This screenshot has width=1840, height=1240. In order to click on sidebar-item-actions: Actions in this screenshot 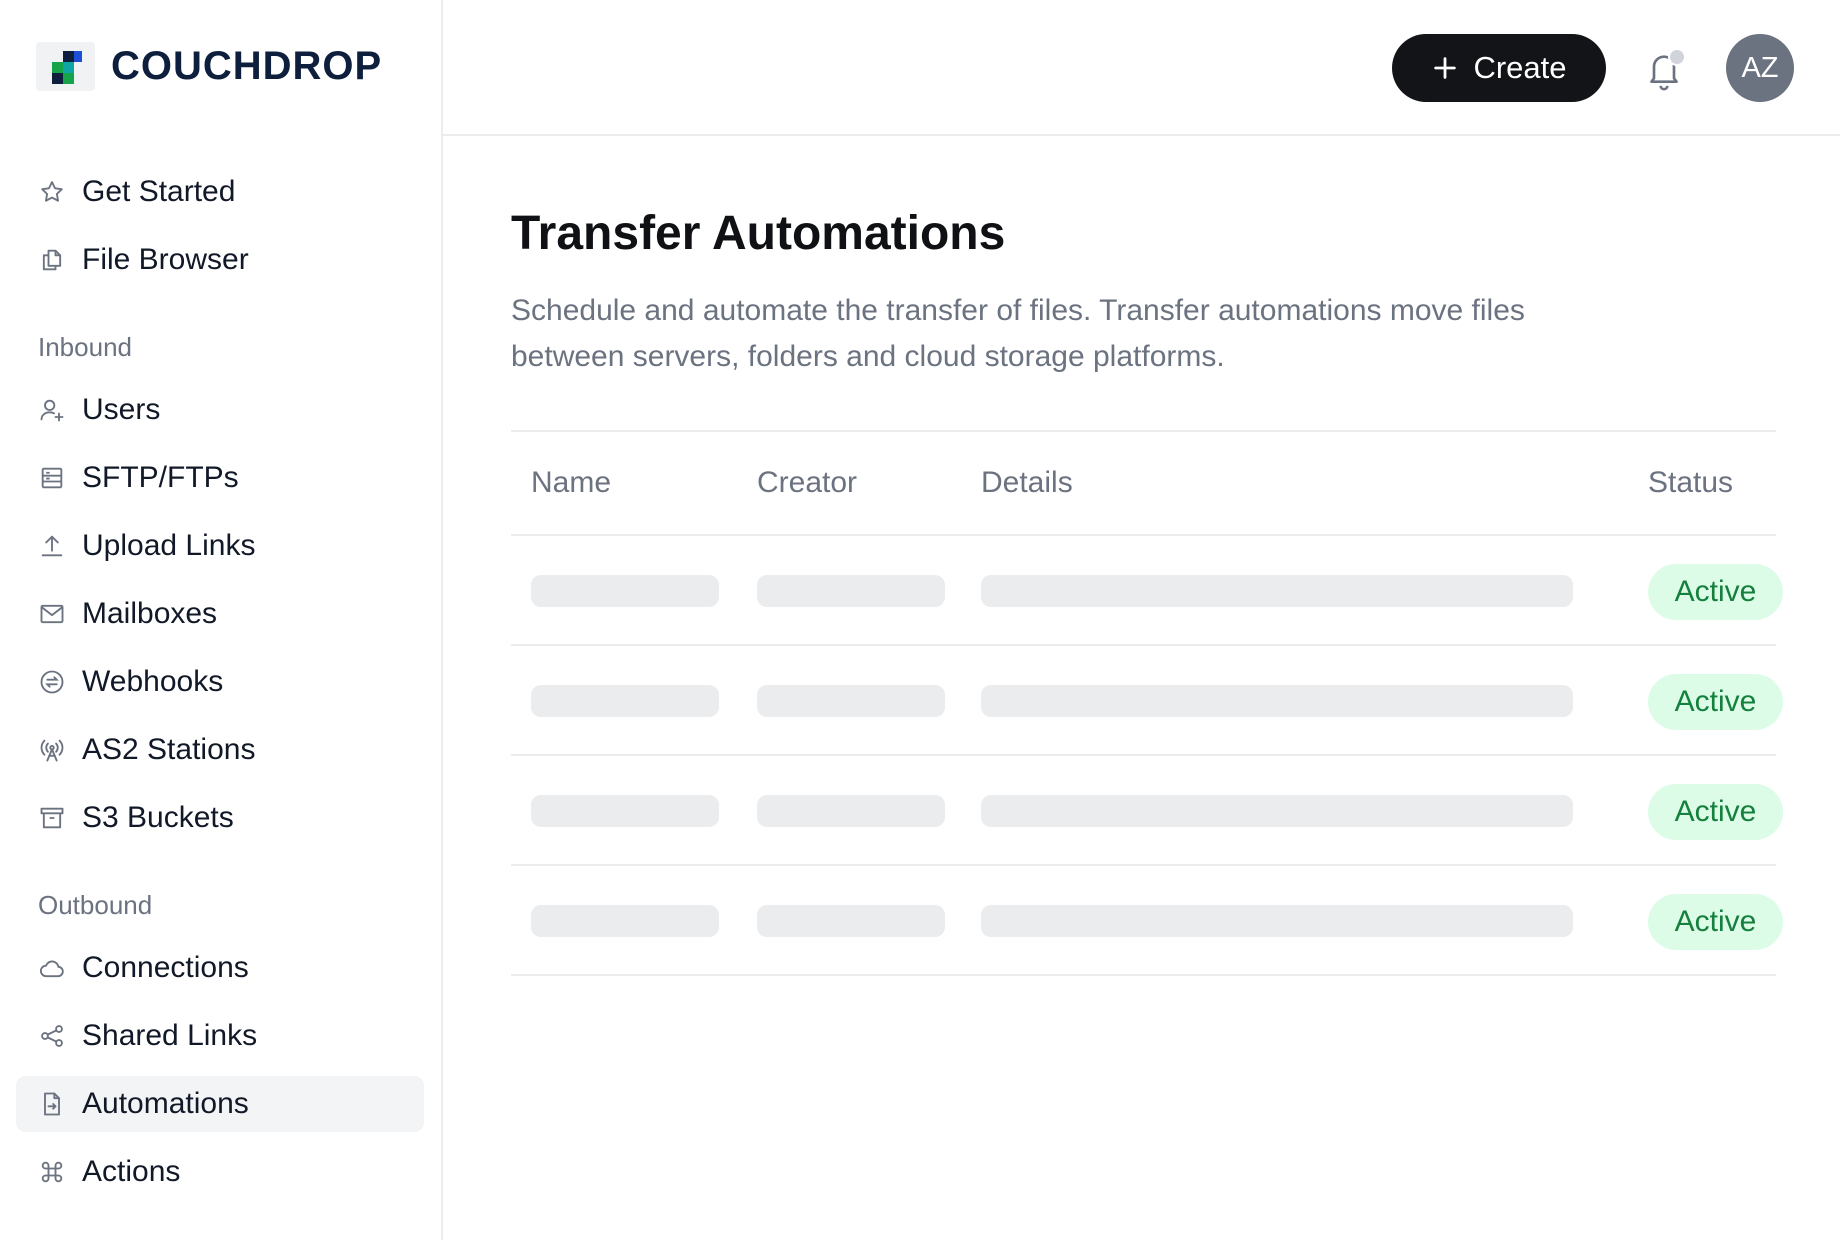, I will do `click(220, 1172)`.